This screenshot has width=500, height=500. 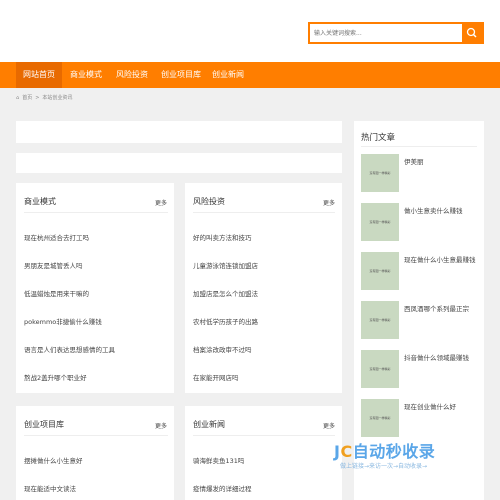 I want to click on main-nav: 网站首页 商业模式 风险投资 创业项目库 创业新闻, so click(x=250, y=75).